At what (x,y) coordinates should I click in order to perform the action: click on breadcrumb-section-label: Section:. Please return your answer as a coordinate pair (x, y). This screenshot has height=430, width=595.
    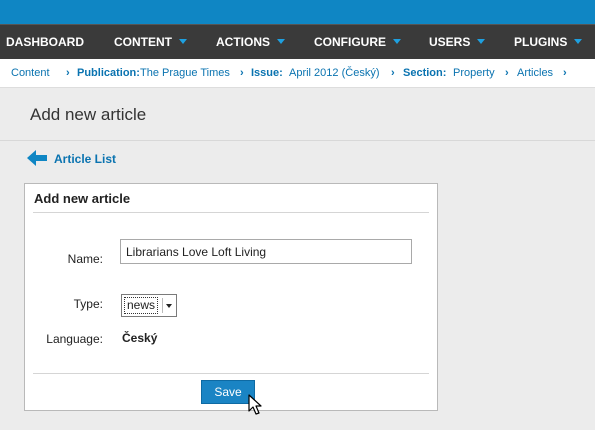
    Looking at the image, I should click on (425, 73).